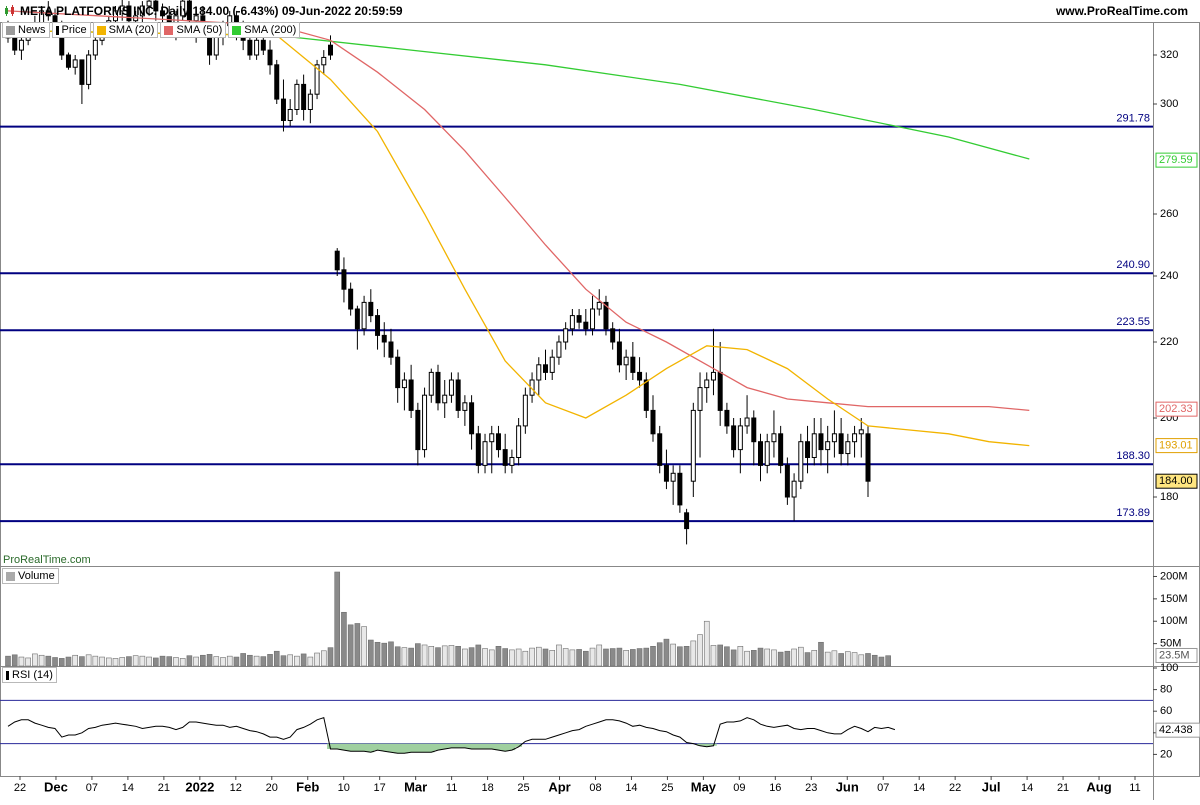  I want to click on rsi-label: RSI (14), so click(32, 675).